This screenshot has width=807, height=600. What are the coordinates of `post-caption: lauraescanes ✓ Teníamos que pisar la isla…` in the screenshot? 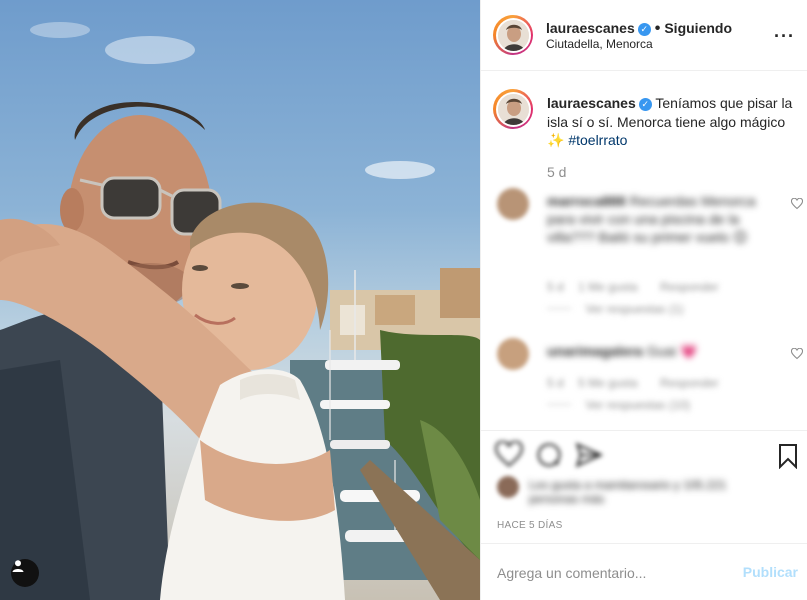 It's located at (673, 122).